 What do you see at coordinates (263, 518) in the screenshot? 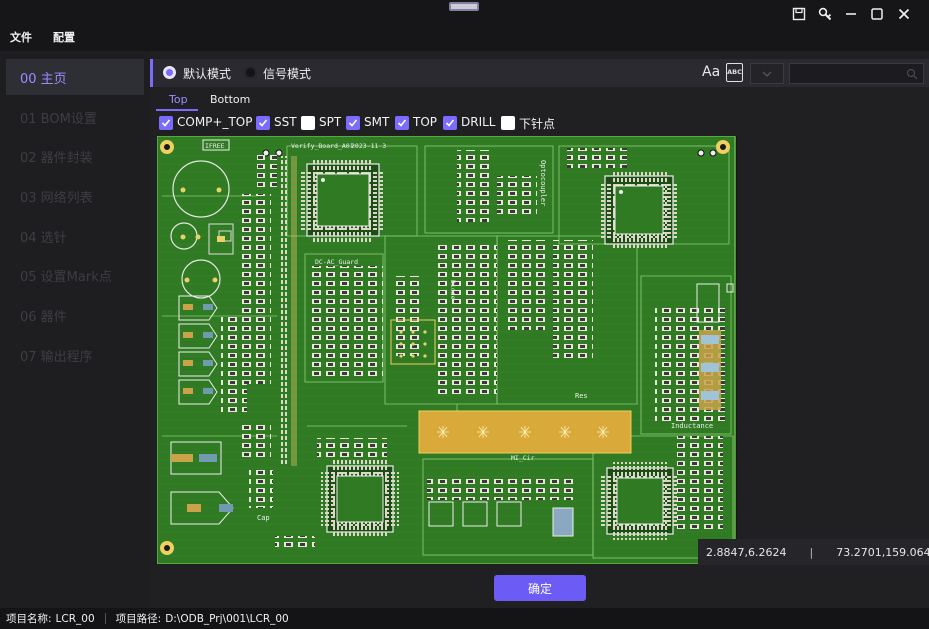
I see `board-label-cap: Cap` at bounding box center [263, 518].